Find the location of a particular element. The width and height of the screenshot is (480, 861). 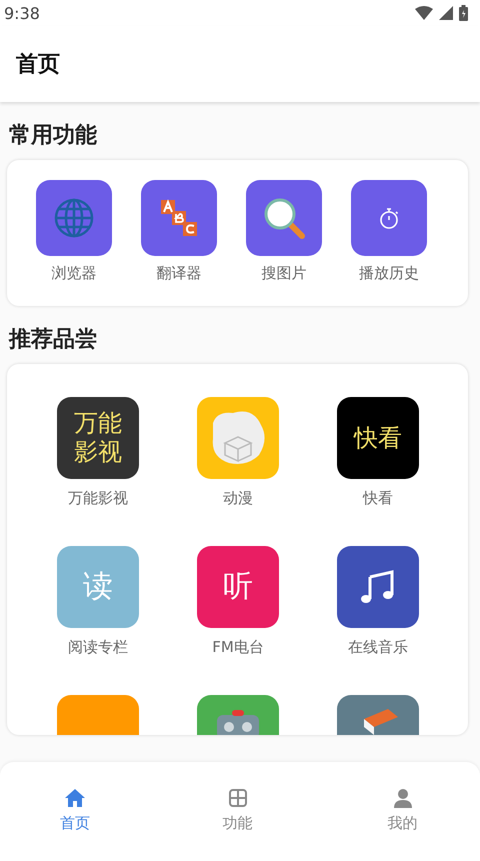

item-label: 动漫 is located at coordinates (238, 498).